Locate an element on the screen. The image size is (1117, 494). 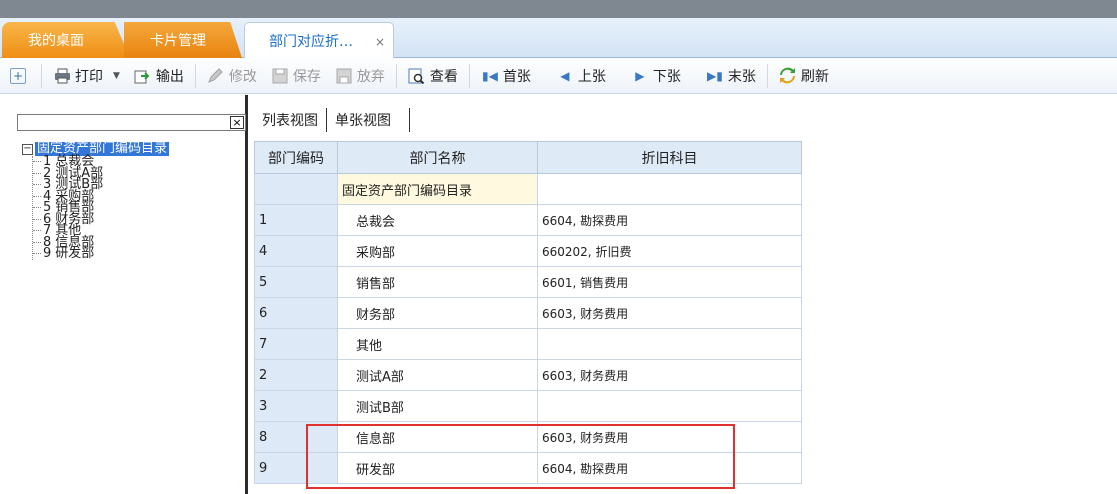
save-label: 保存 is located at coordinates (306, 76).